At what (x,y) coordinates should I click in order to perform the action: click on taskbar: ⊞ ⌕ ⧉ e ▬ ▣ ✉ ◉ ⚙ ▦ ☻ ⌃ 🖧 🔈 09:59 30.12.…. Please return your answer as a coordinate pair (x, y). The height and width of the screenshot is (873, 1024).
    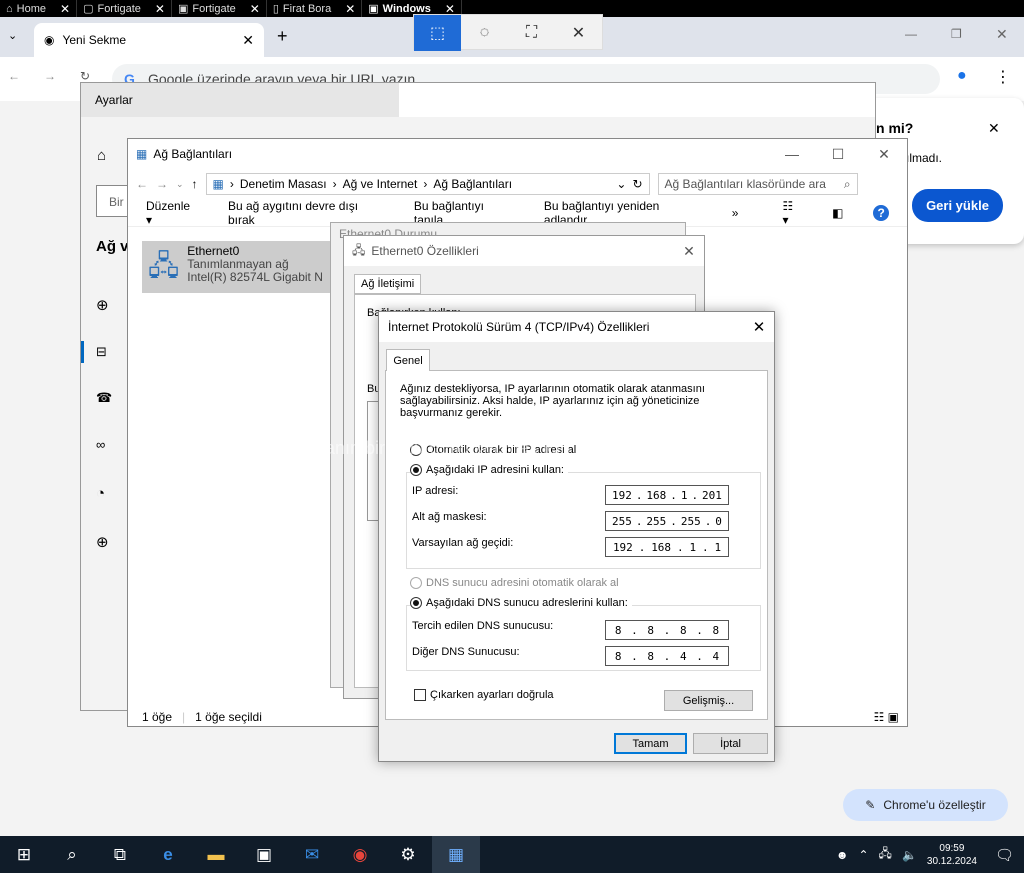
    Looking at the image, I should click on (512, 854).